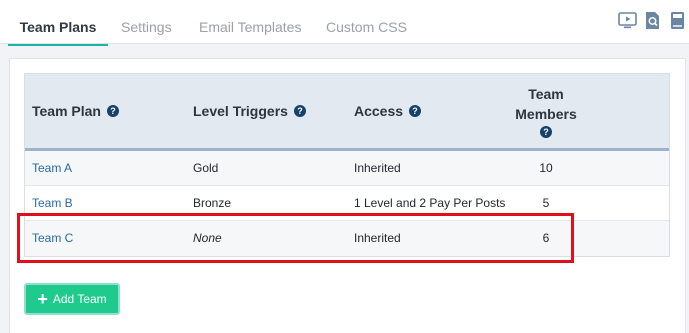 The width and height of the screenshot is (689, 333). Describe the element at coordinates (430, 203) in the screenshot. I see `access-cell: 1 Level and 2 Pay Per Posts` at that location.